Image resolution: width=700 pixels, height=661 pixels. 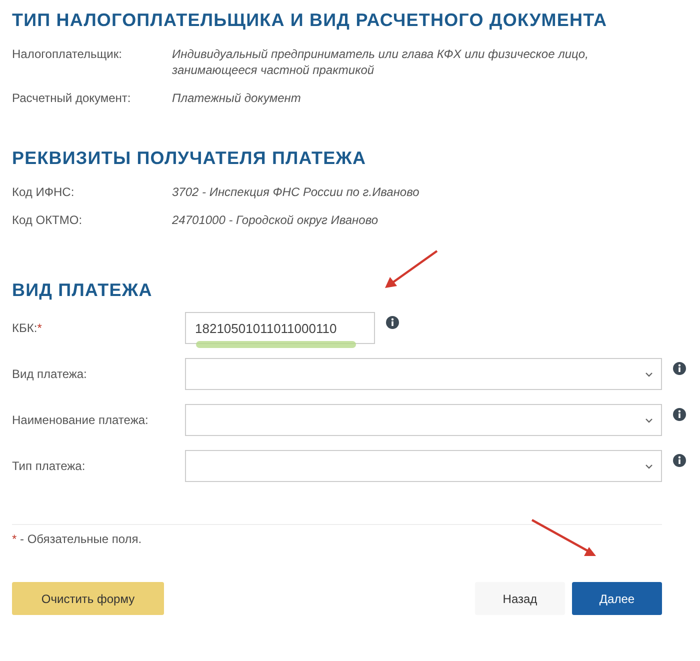 I want to click on field-value: Платежный документ, so click(x=237, y=98).